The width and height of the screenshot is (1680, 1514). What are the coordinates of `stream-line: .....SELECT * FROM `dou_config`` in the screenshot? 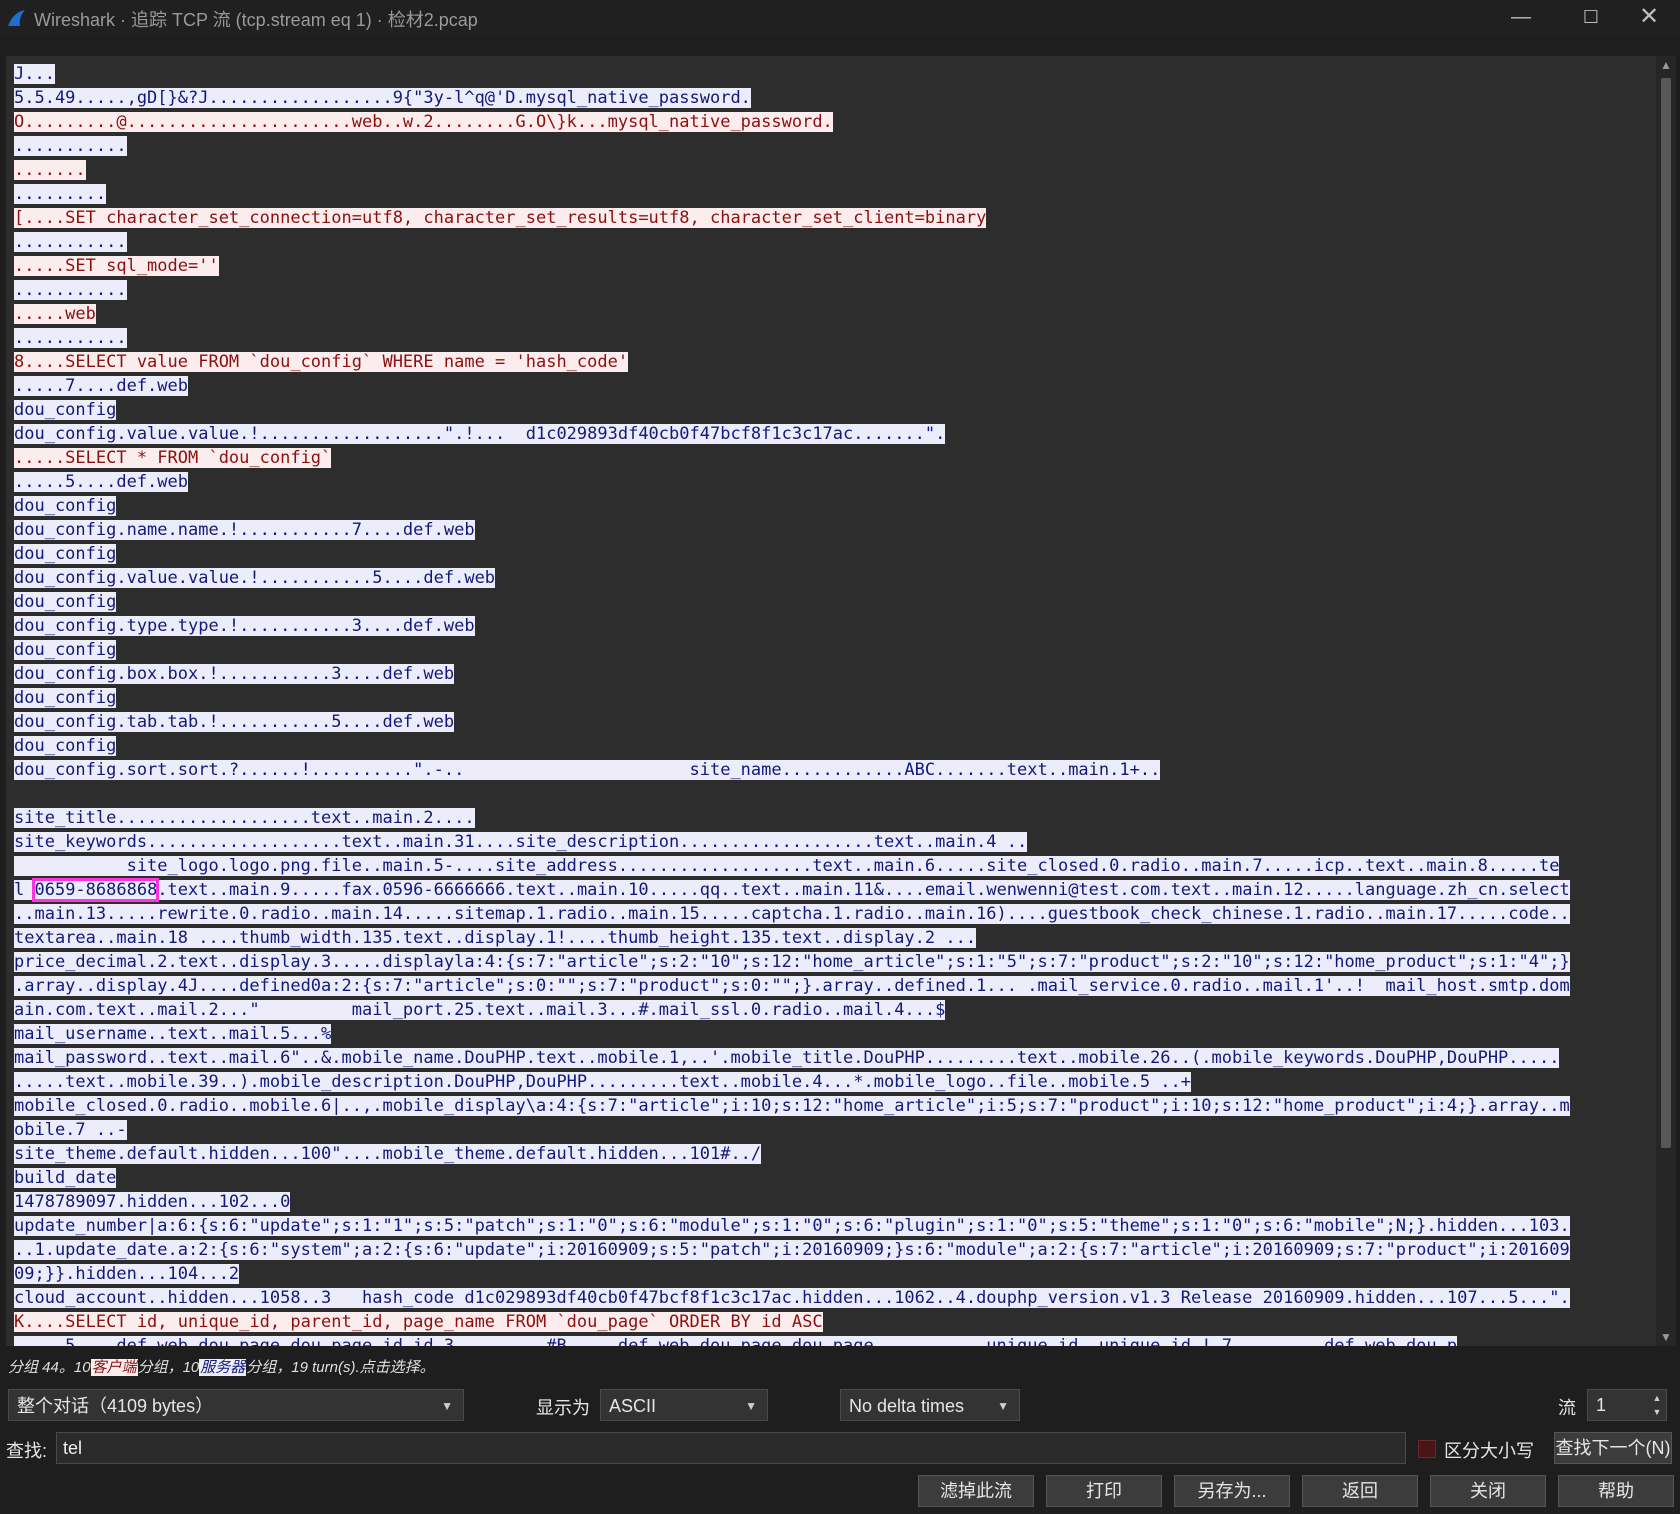 It's located at (833, 458).